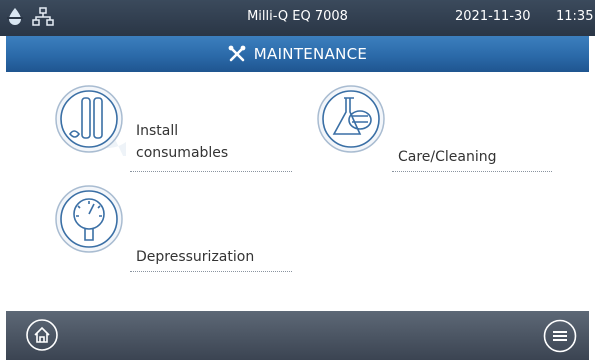 The width and height of the screenshot is (595, 360). Describe the element at coordinates (90, 120) in the screenshot. I see `cartridge-icon` at that location.